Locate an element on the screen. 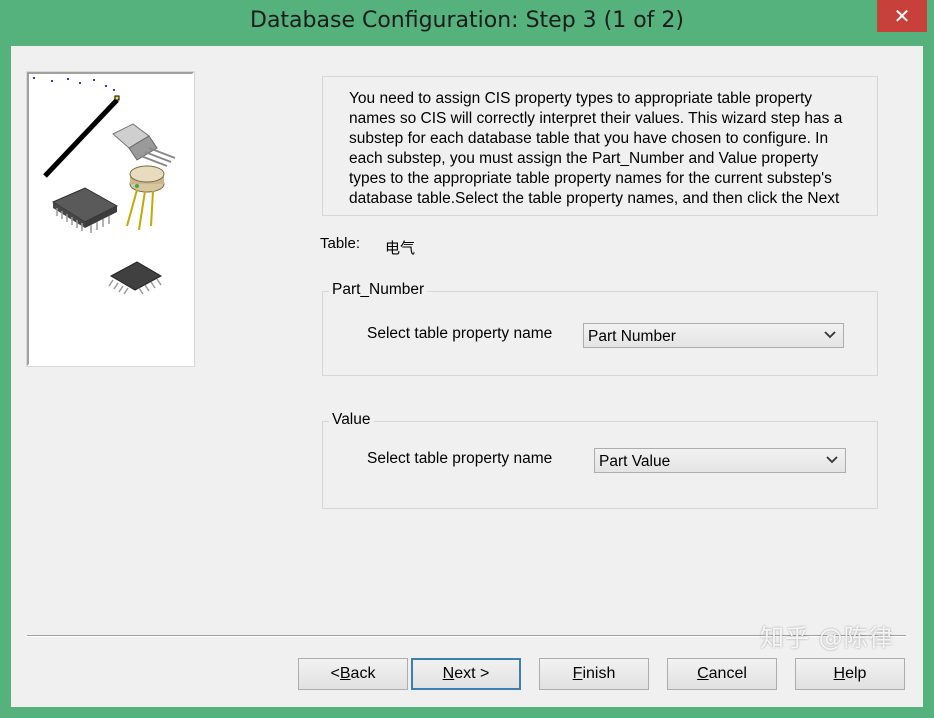 This screenshot has width=934, height=718. value-field-label: Select table property name is located at coordinates (460, 458).